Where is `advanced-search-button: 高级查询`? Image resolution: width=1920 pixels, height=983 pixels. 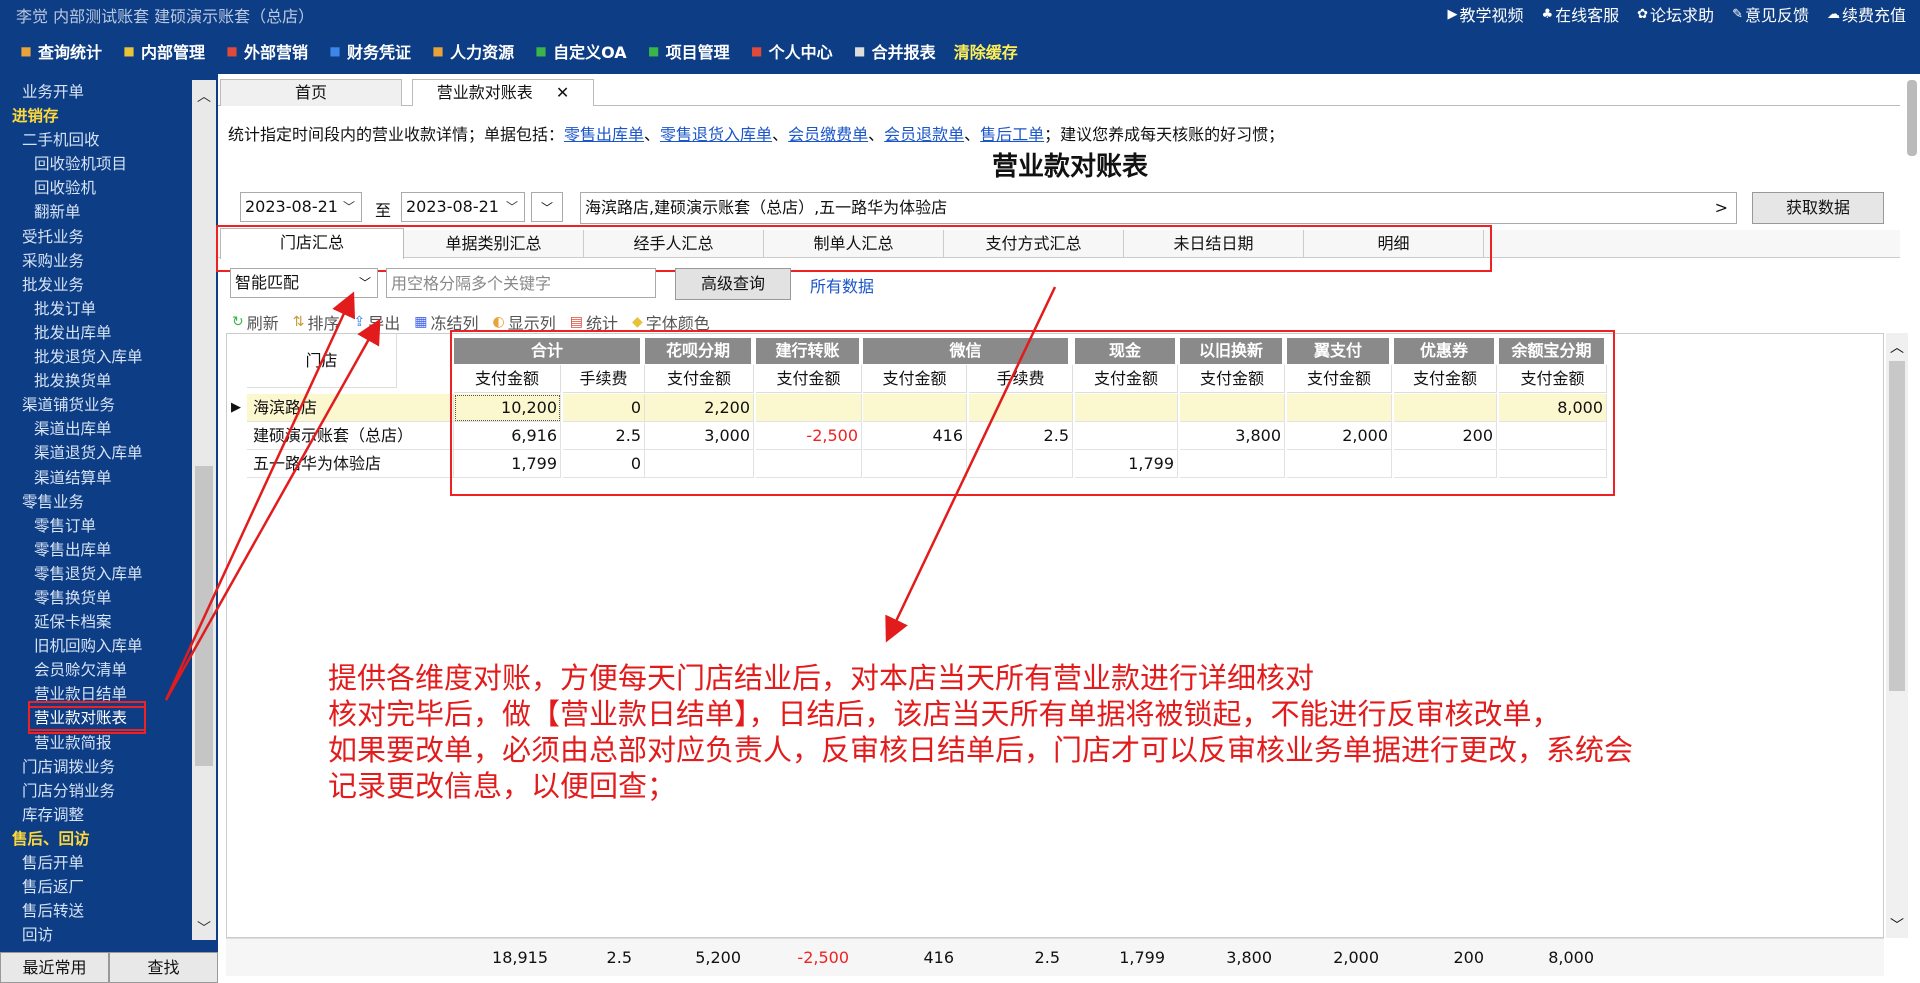
advanced-search-button: 高级查询 is located at coordinates (733, 284).